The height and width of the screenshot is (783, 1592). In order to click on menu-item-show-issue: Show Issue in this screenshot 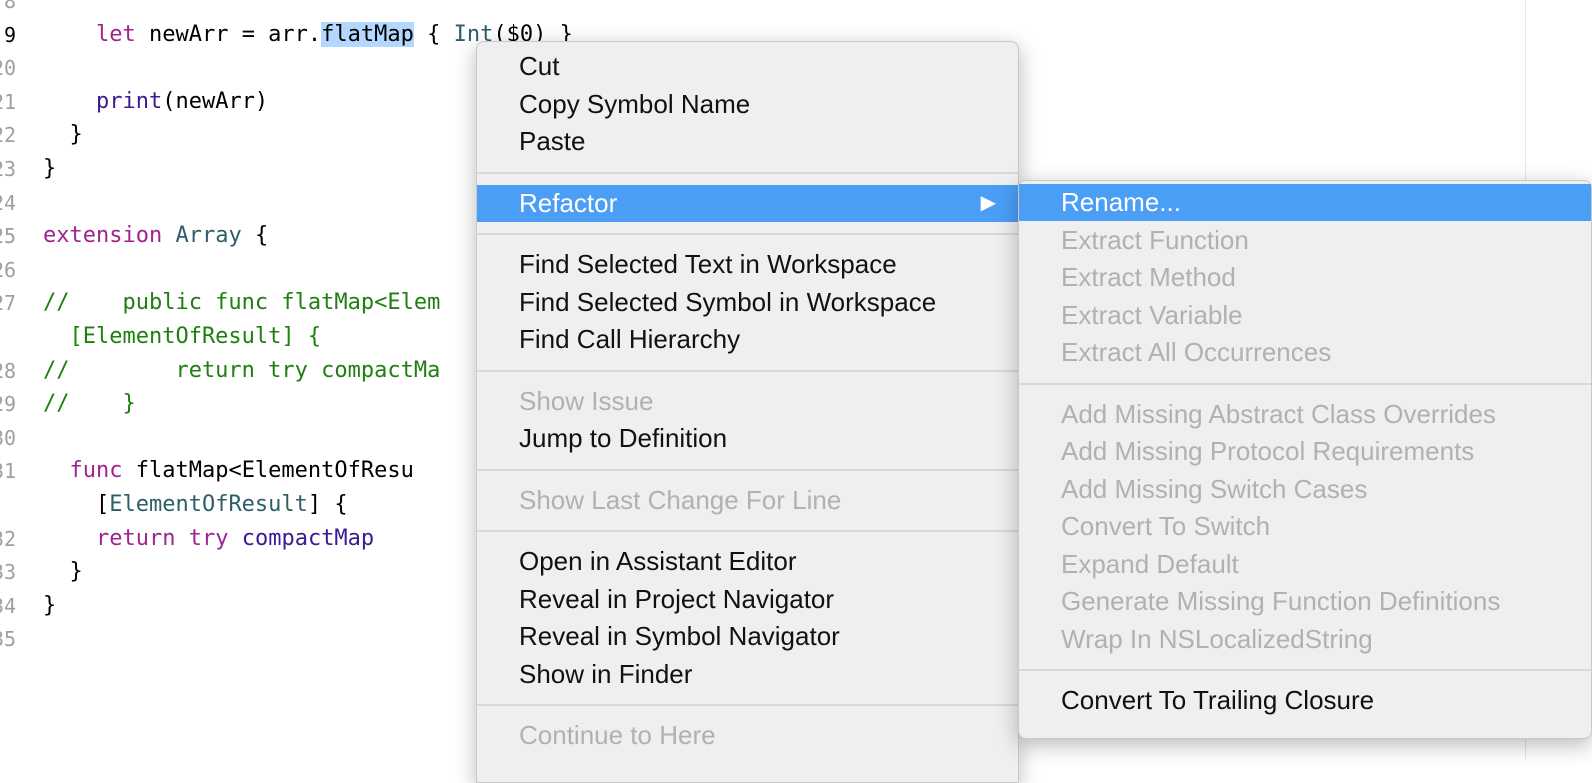, I will do `click(747, 401)`.